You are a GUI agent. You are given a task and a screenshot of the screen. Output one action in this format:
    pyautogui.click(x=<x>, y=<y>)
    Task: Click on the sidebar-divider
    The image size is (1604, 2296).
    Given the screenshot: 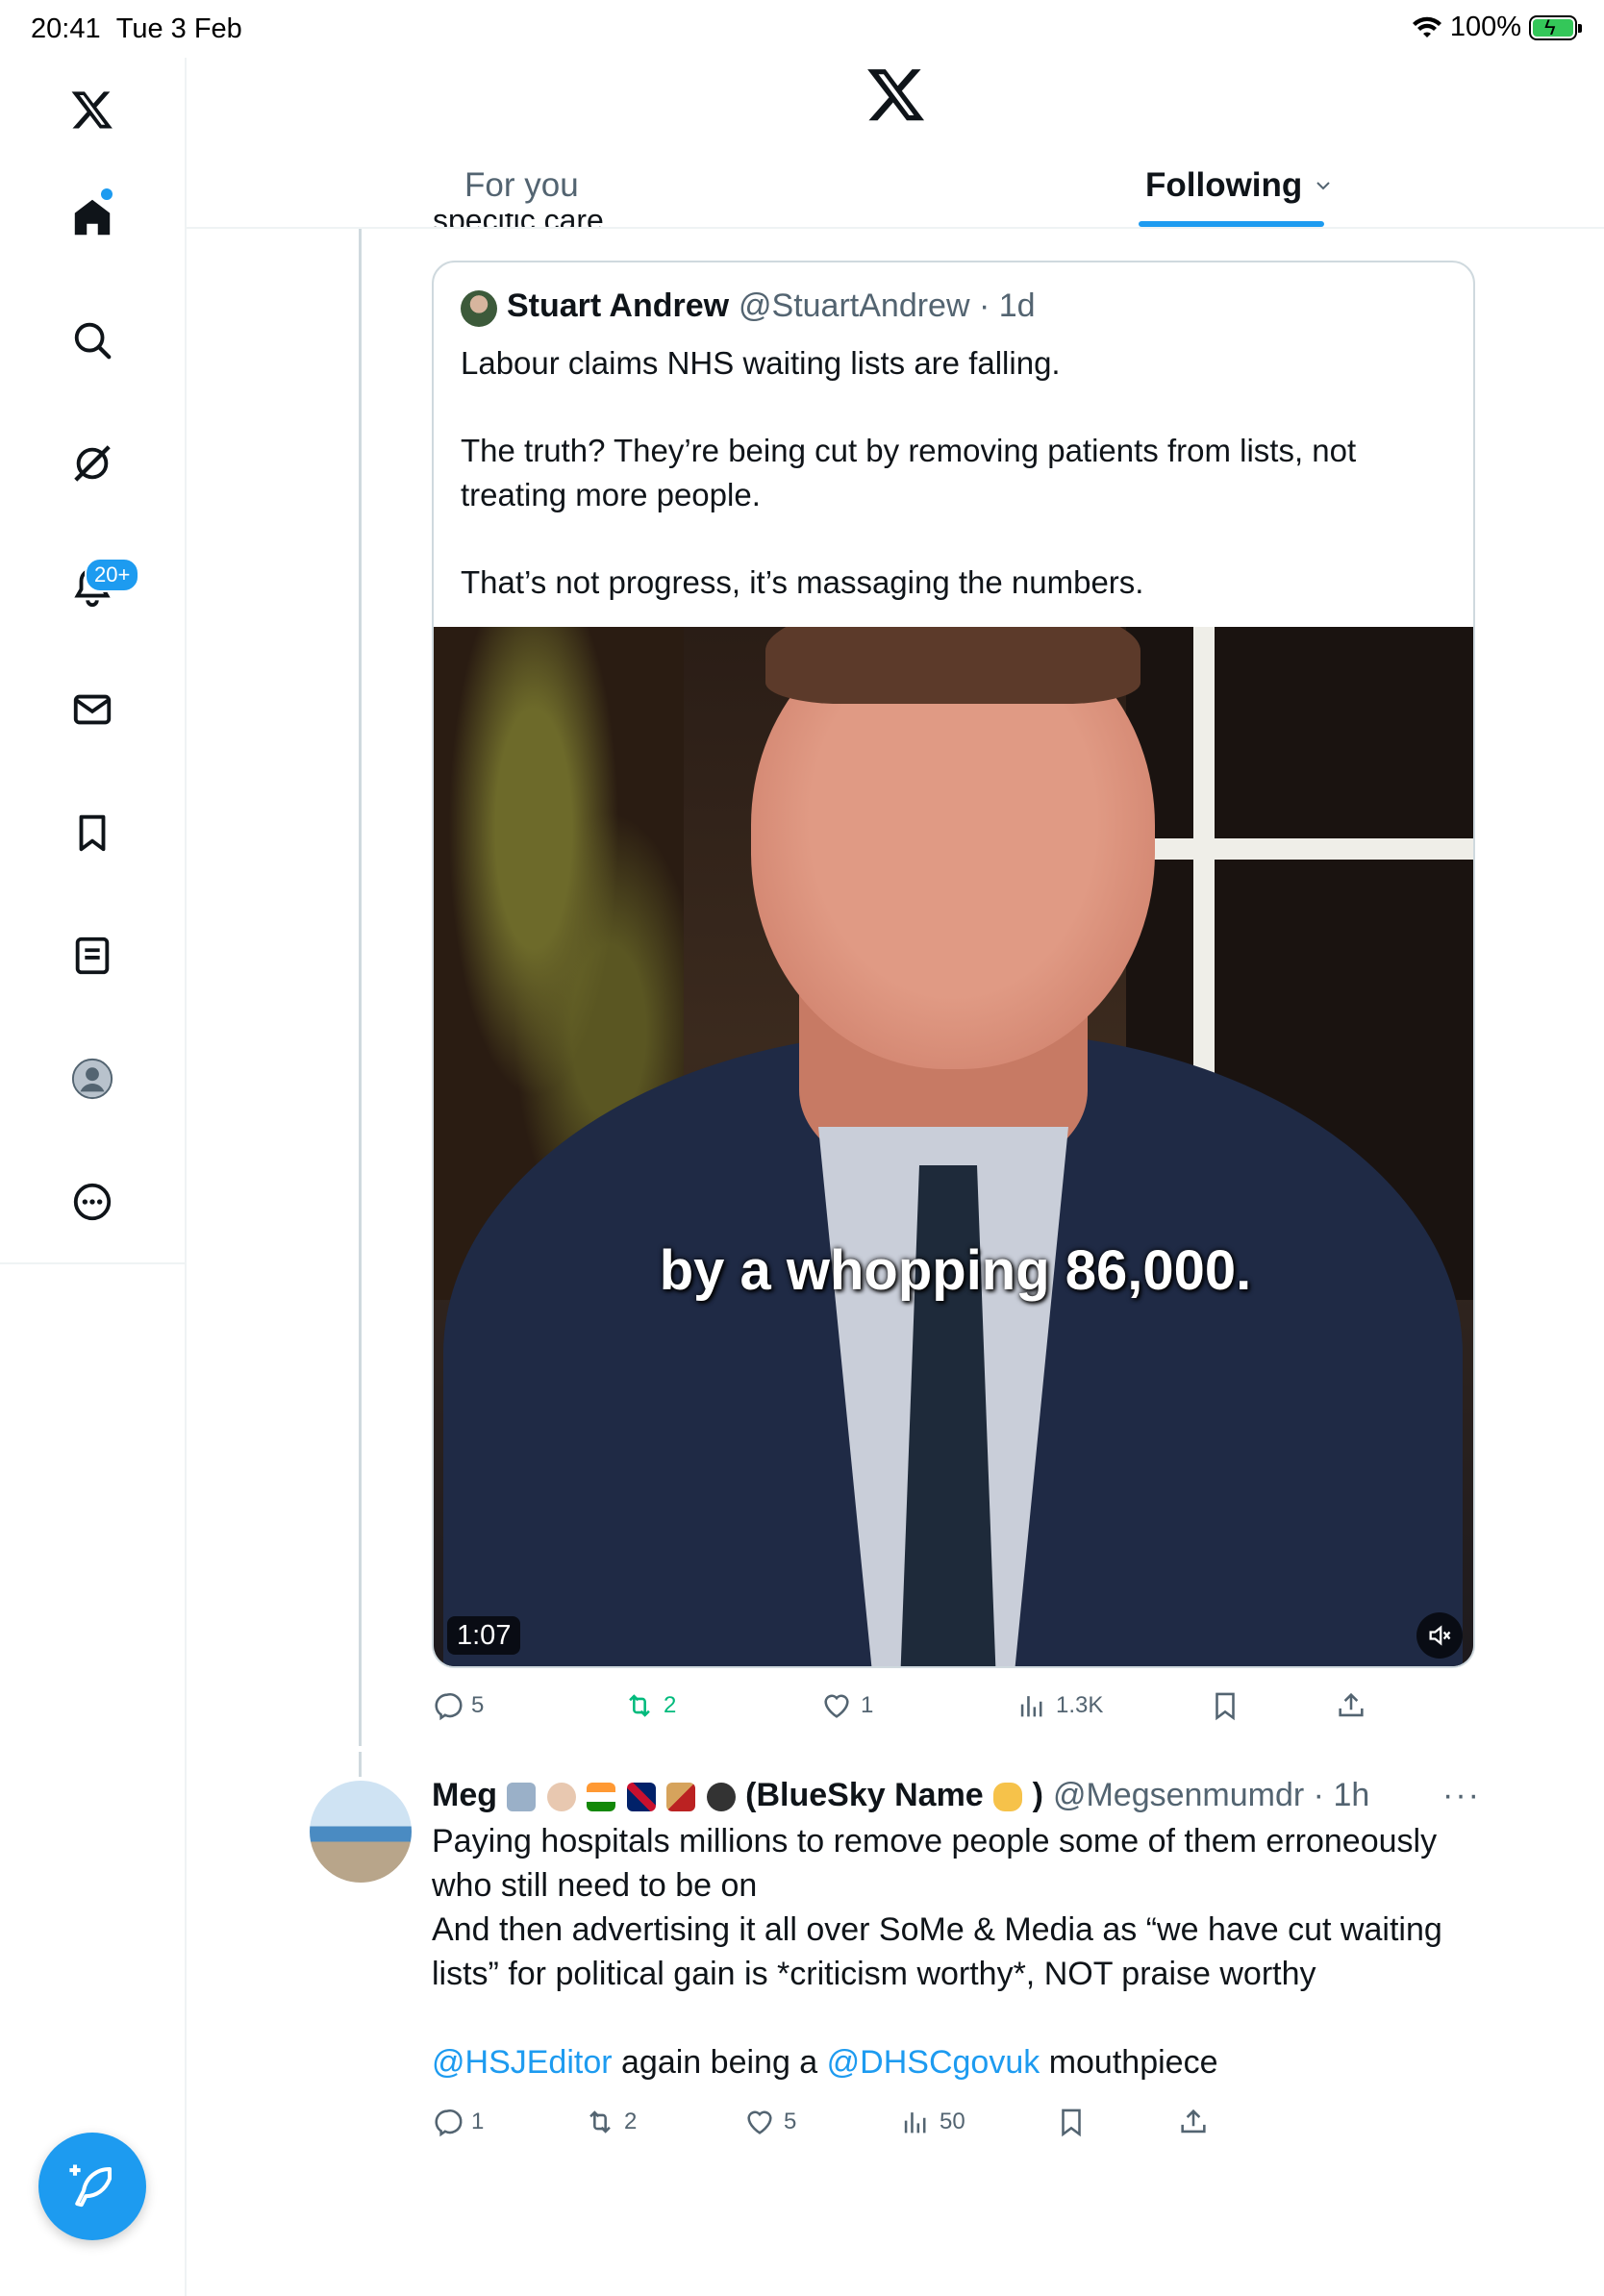 What is the action you would take?
    pyautogui.click(x=92, y=1263)
    